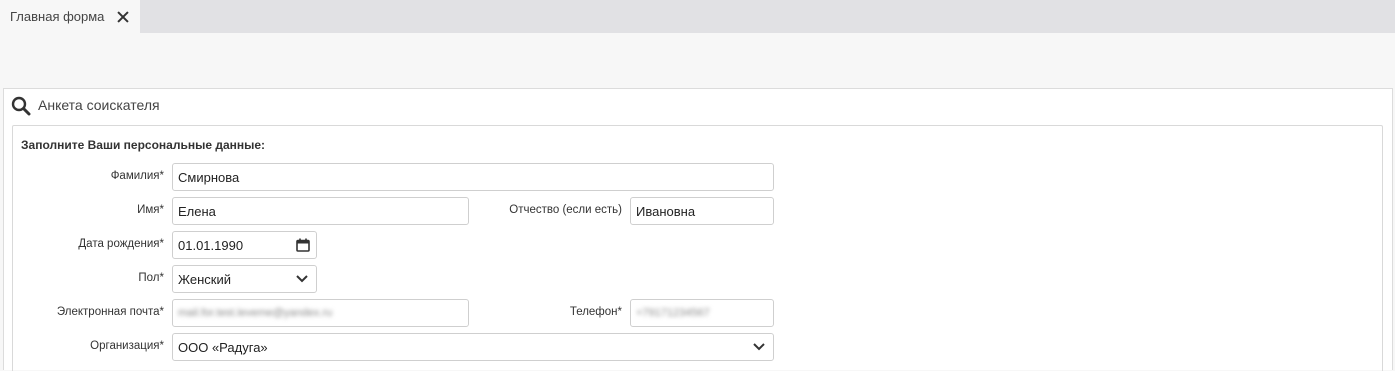  I want to click on middle-name-label: Отчество (если есть), so click(565, 210).